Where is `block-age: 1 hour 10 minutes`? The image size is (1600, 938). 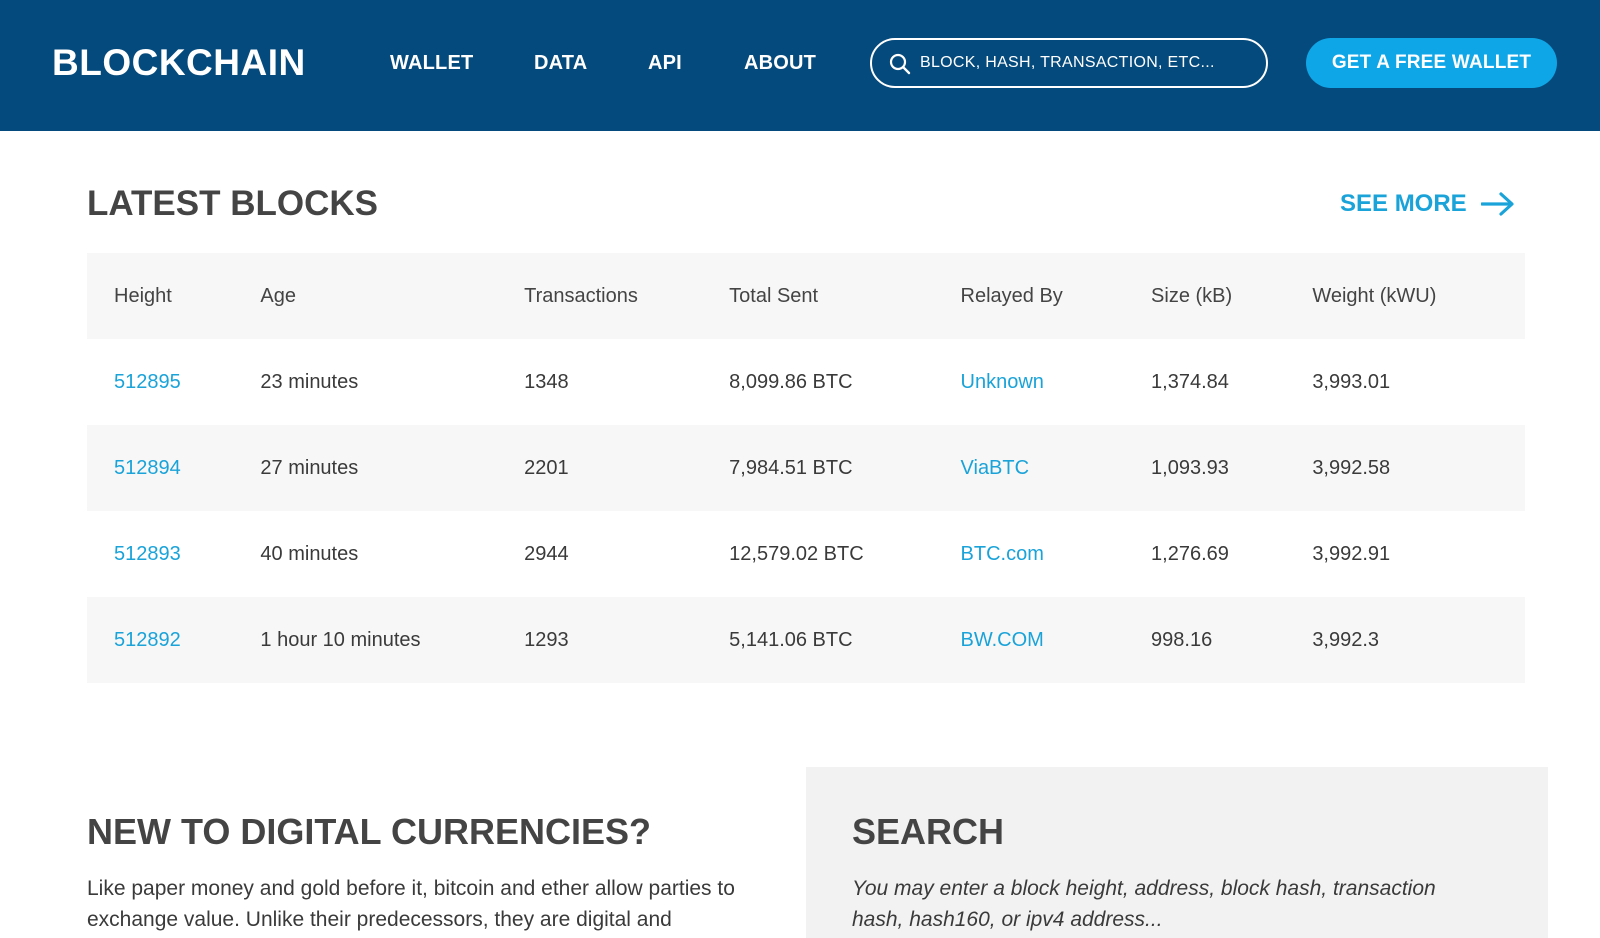
block-age: 1 hour 10 minutes is located at coordinates (392, 640).